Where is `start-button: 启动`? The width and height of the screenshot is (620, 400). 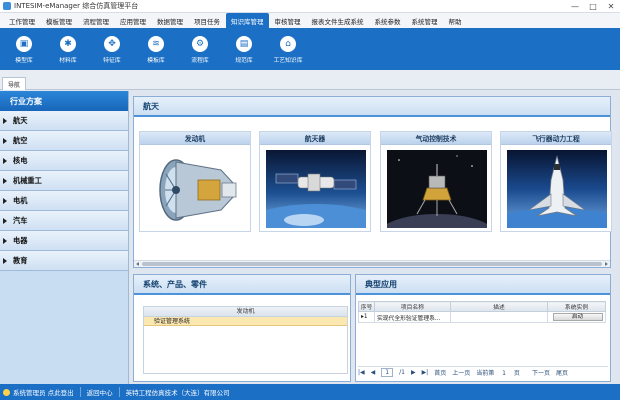 start-button: 启动 is located at coordinates (577, 317).